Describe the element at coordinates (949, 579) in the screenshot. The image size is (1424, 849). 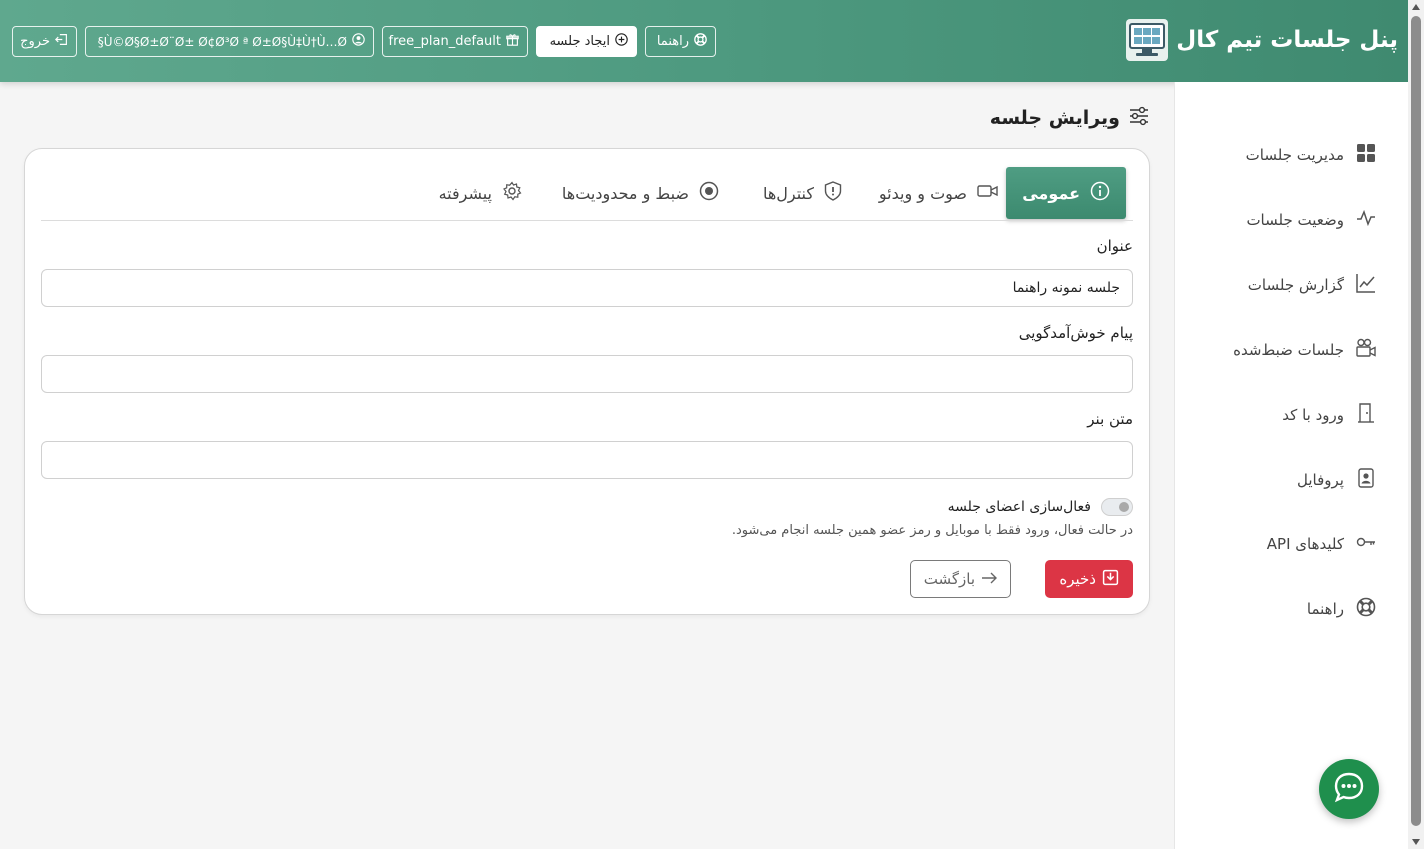
I see `back-label: بازگشت` at that location.